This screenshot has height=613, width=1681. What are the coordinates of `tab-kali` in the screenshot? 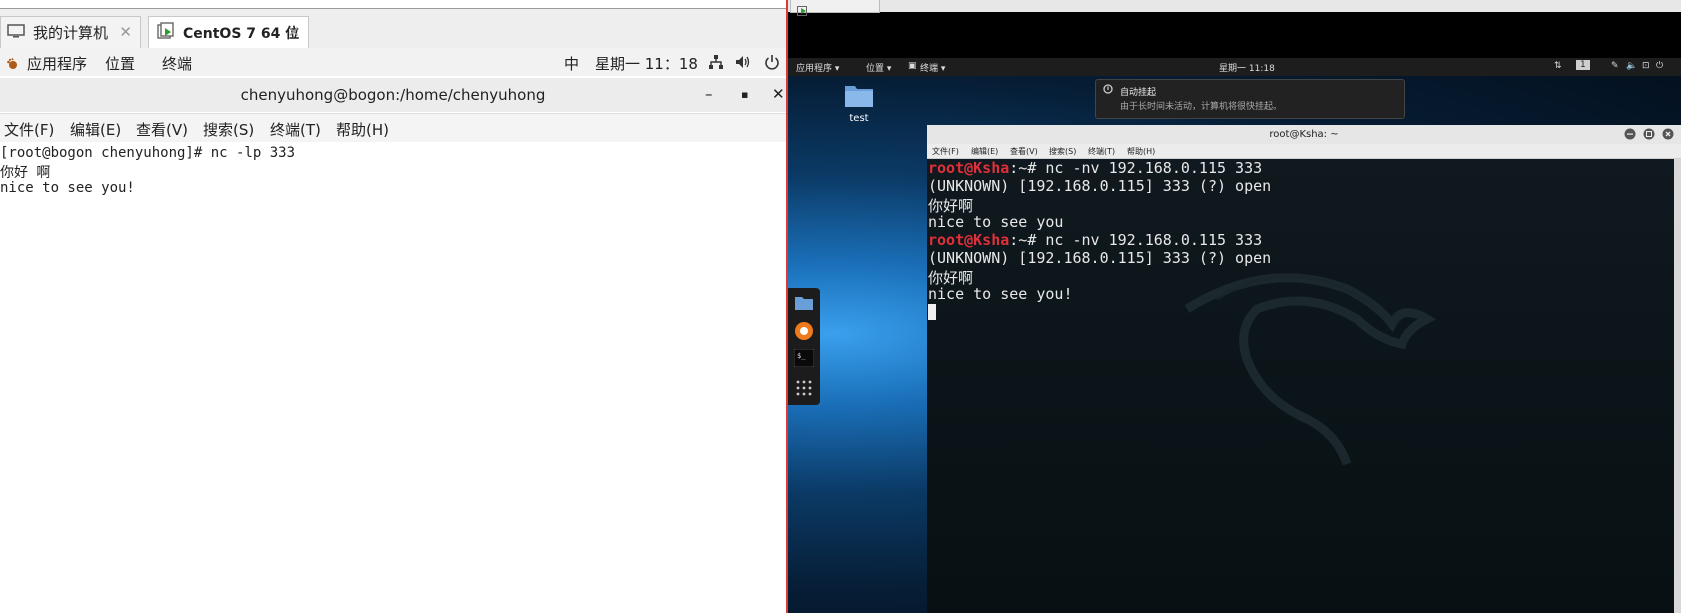 It's located at (835, 8).